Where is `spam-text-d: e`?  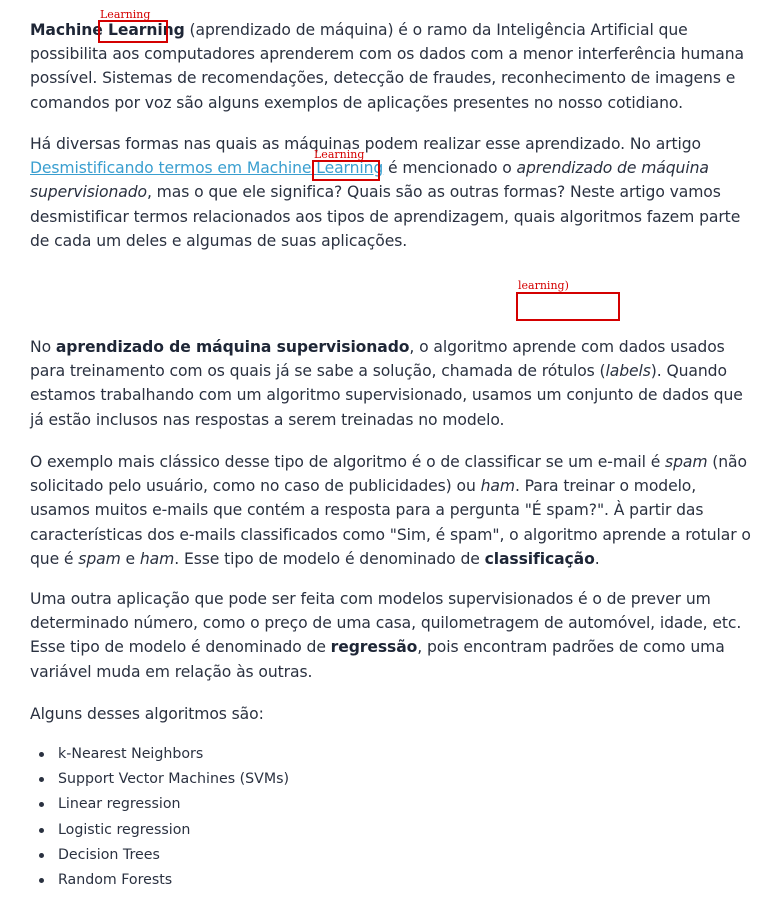 spam-text-d: e is located at coordinates (130, 558).